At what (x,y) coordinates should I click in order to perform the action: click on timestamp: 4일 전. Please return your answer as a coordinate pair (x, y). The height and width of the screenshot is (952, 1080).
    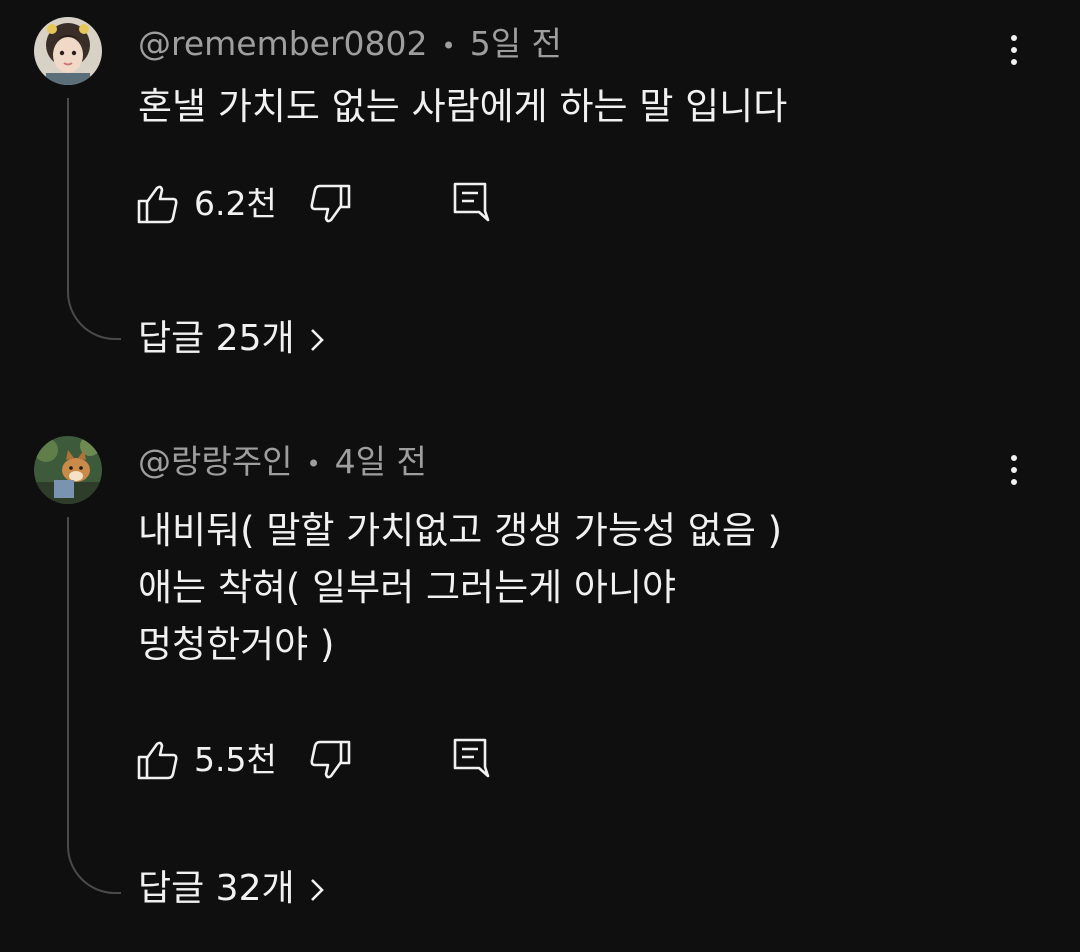
    Looking at the image, I should click on (380, 461).